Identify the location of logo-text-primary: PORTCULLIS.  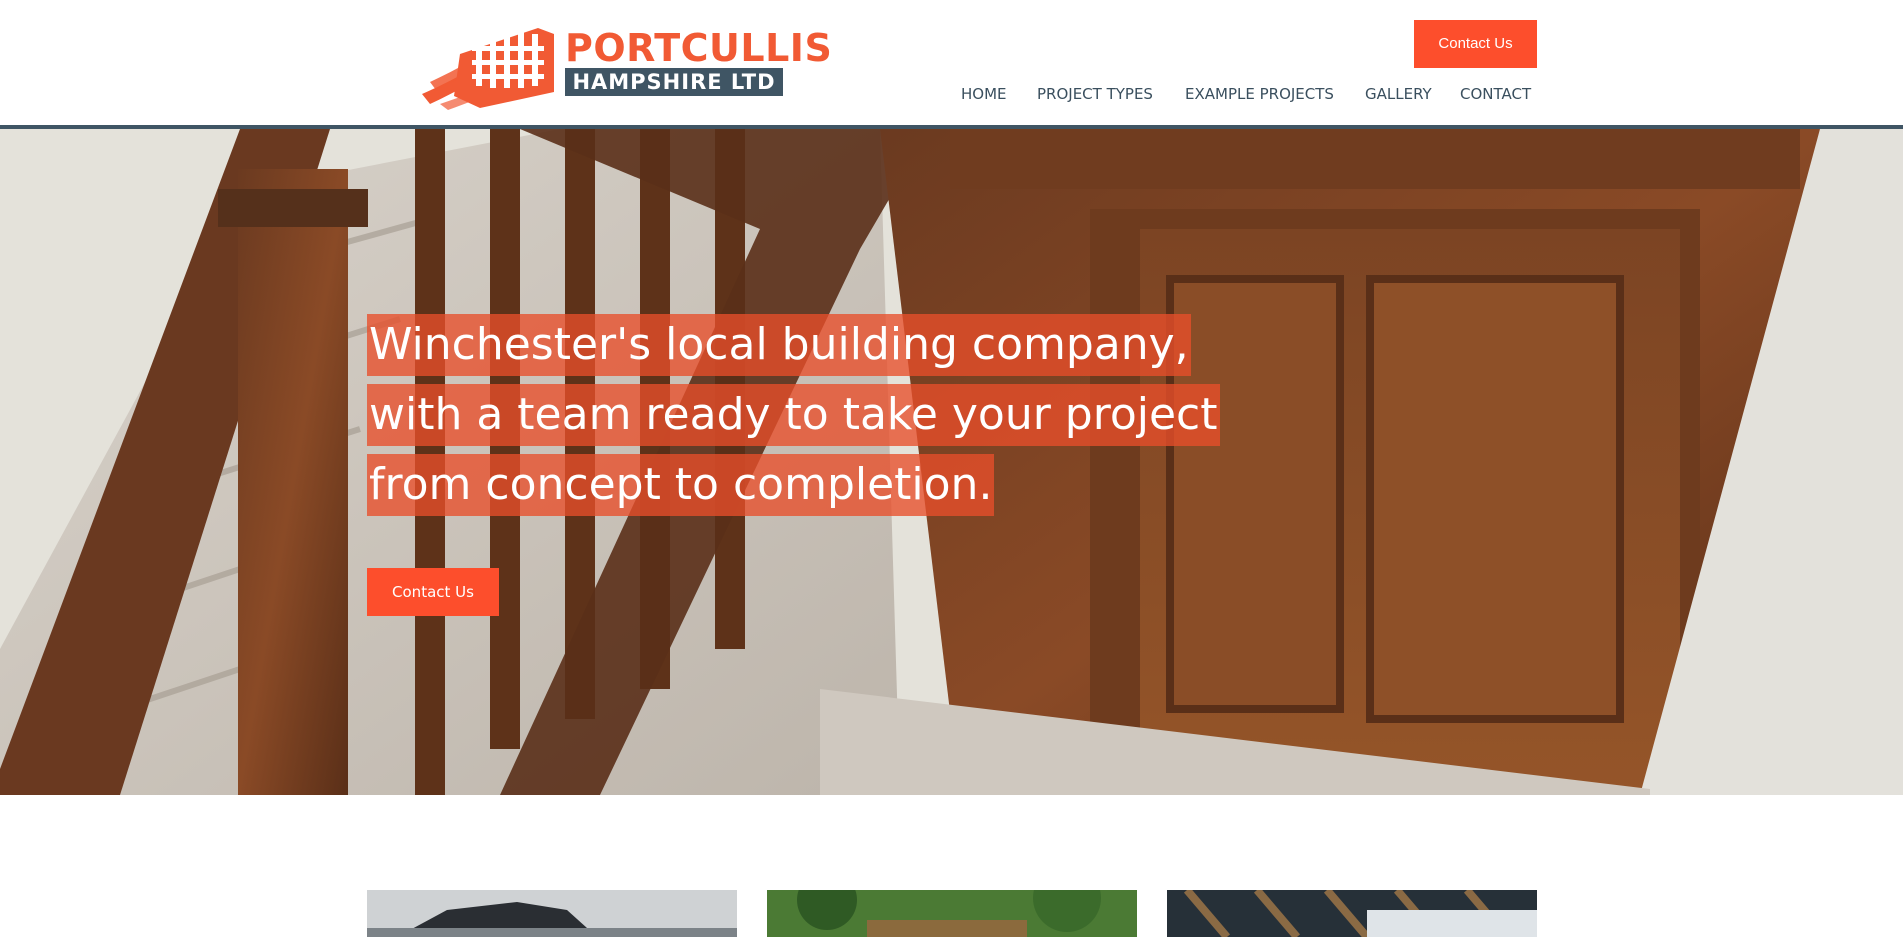
(699, 48).